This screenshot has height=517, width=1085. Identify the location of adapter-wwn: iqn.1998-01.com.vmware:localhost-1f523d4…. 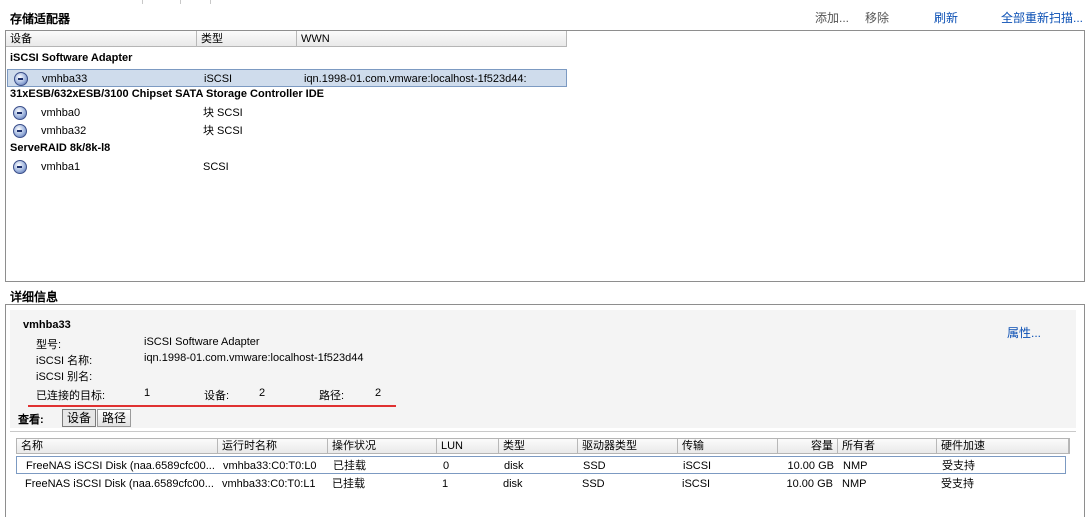
(415, 79).